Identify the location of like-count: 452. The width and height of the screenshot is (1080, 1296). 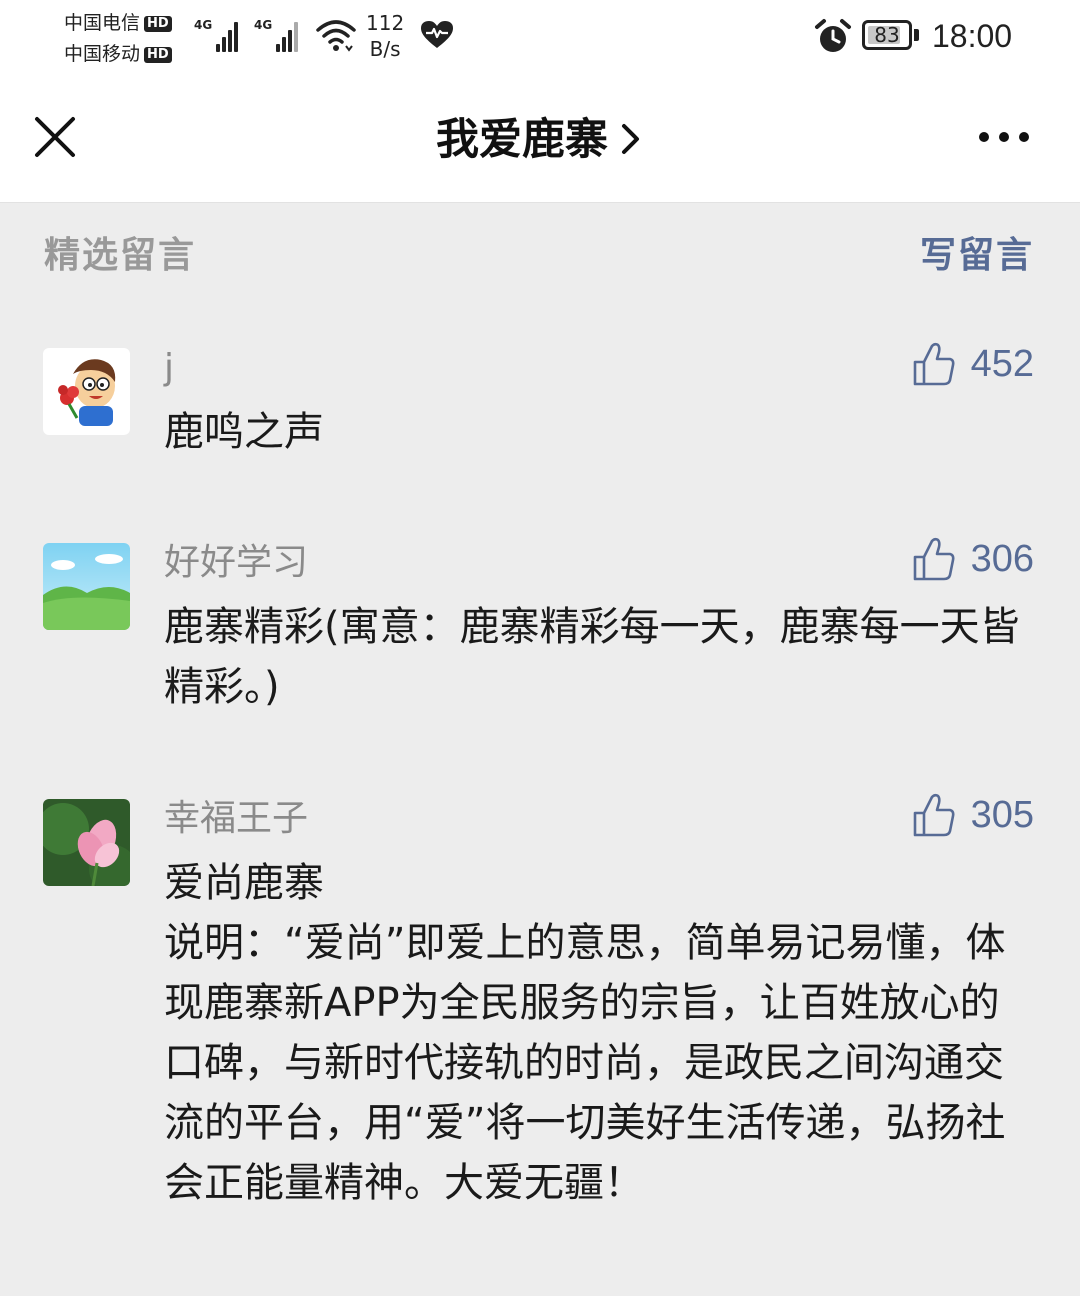
(1002, 364).